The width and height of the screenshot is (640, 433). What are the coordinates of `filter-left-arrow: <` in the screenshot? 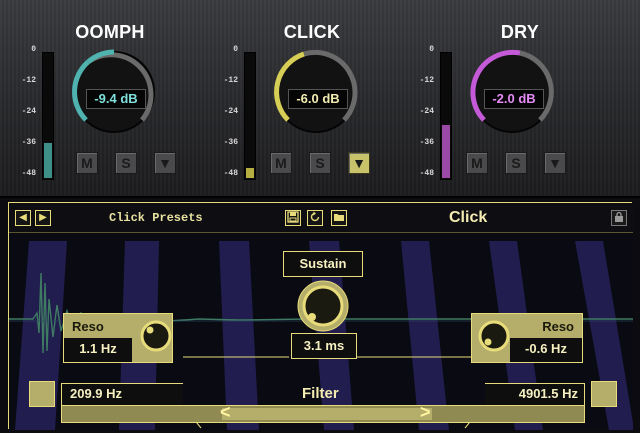 It's located at (225, 412).